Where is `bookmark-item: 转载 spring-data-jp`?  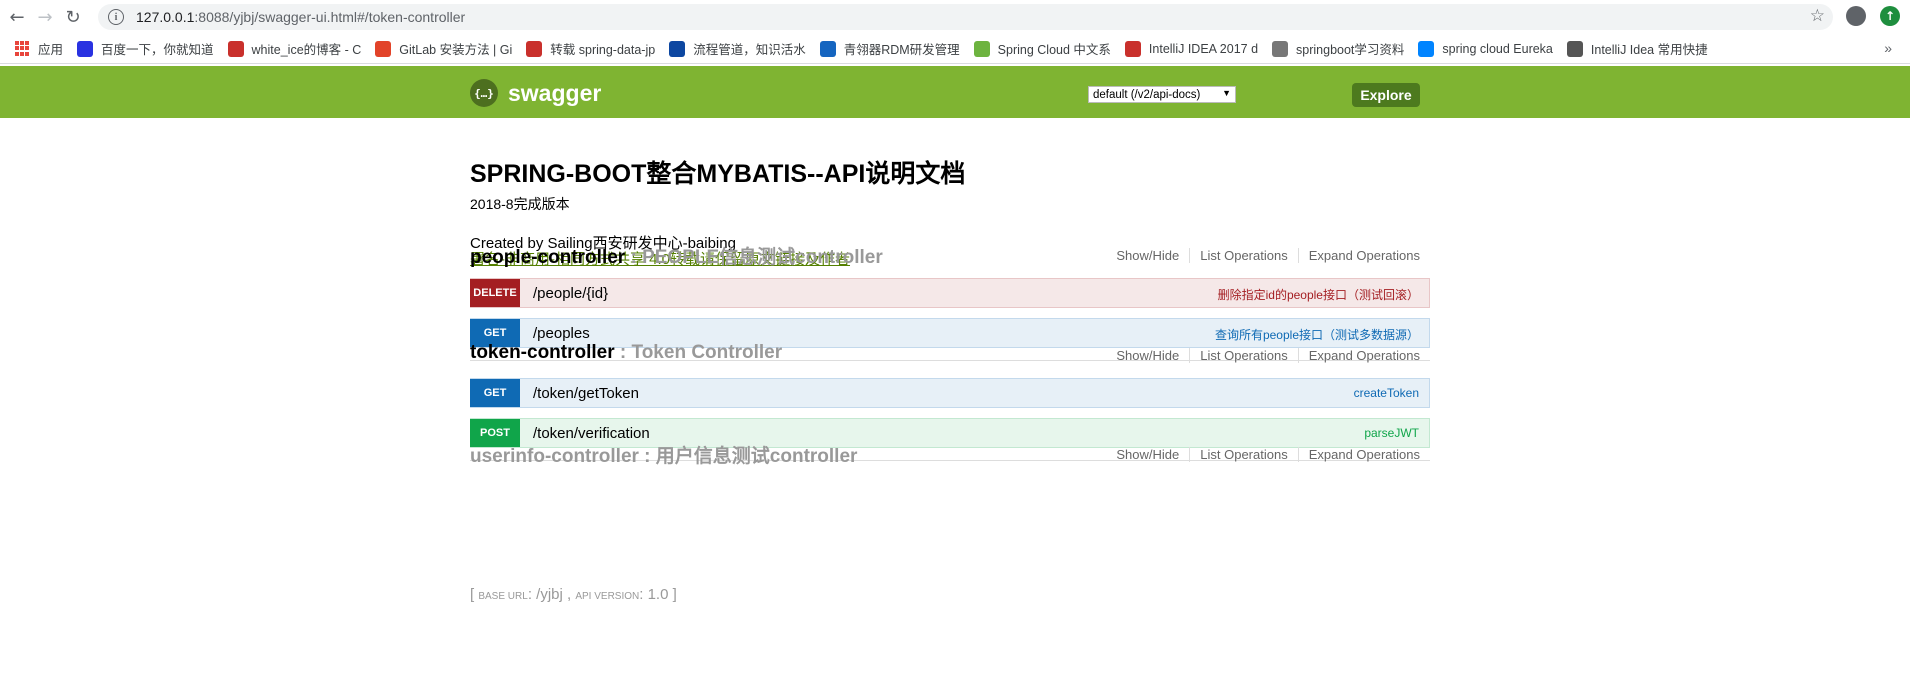 bookmark-item: 转载 spring-data-jp is located at coordinates (590, 48).